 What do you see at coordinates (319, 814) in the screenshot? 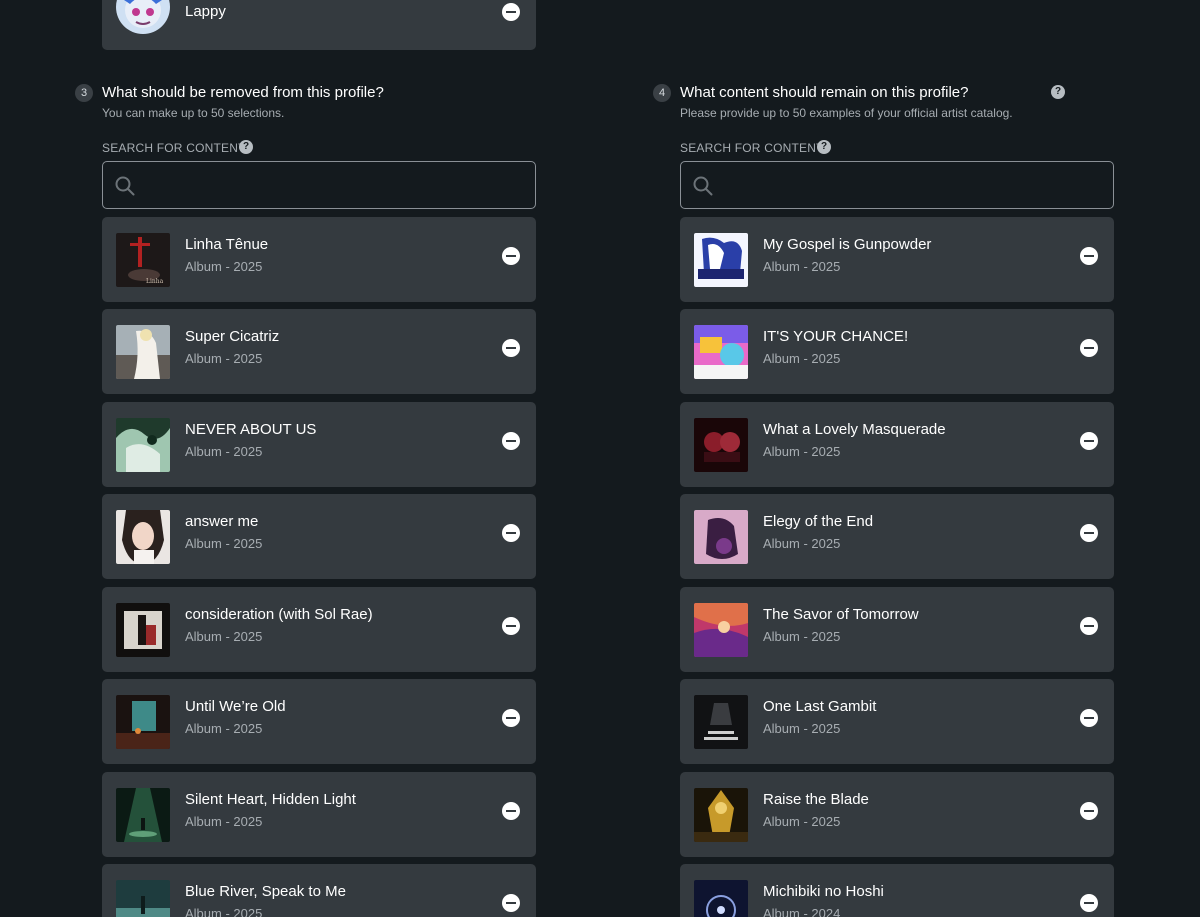
I see `list-item: Silent Heart, Hidden Light Album - 2025` at bounding box center [319, 814].